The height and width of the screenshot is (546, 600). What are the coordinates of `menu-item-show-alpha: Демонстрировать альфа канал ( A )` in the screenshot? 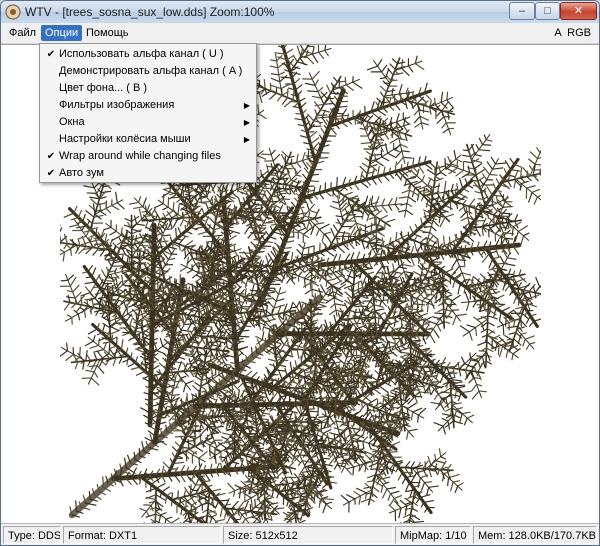 It's located at (148, 71).